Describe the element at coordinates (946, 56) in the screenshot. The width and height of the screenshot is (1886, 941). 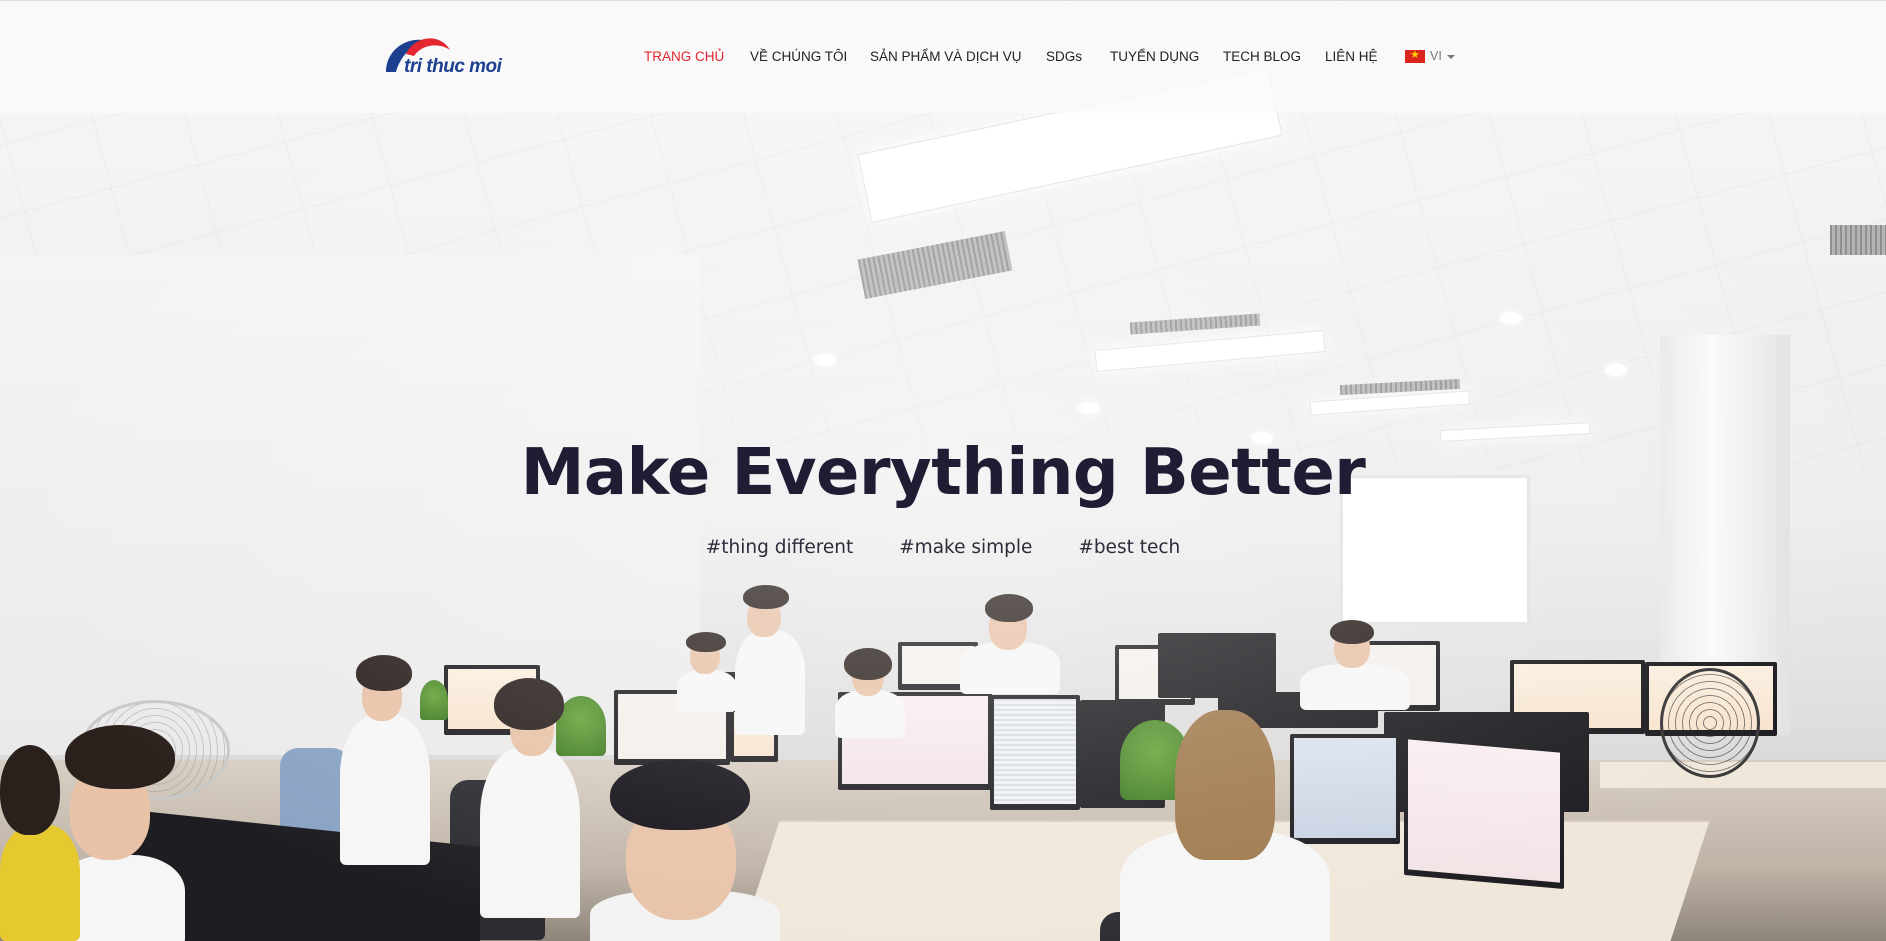
I see `nav-item-san-pham-va-dich-vu: SẢN PHẨM VÀ DỊCH VỤ` at that location.